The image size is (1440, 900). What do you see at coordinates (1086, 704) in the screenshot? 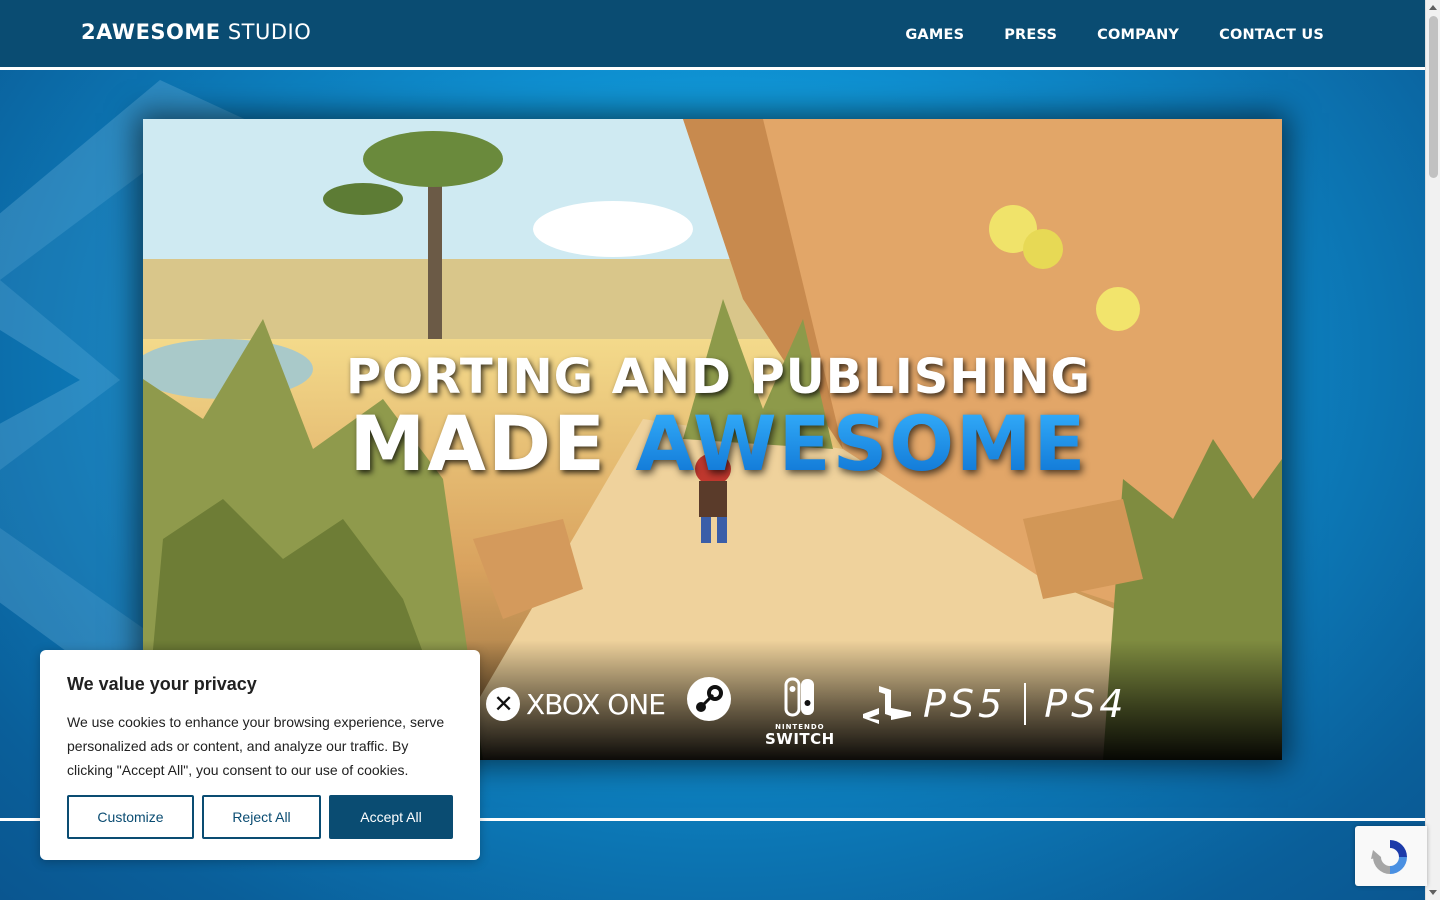
I see `ps4-label: PS4` at bounding box center [1086, 704].